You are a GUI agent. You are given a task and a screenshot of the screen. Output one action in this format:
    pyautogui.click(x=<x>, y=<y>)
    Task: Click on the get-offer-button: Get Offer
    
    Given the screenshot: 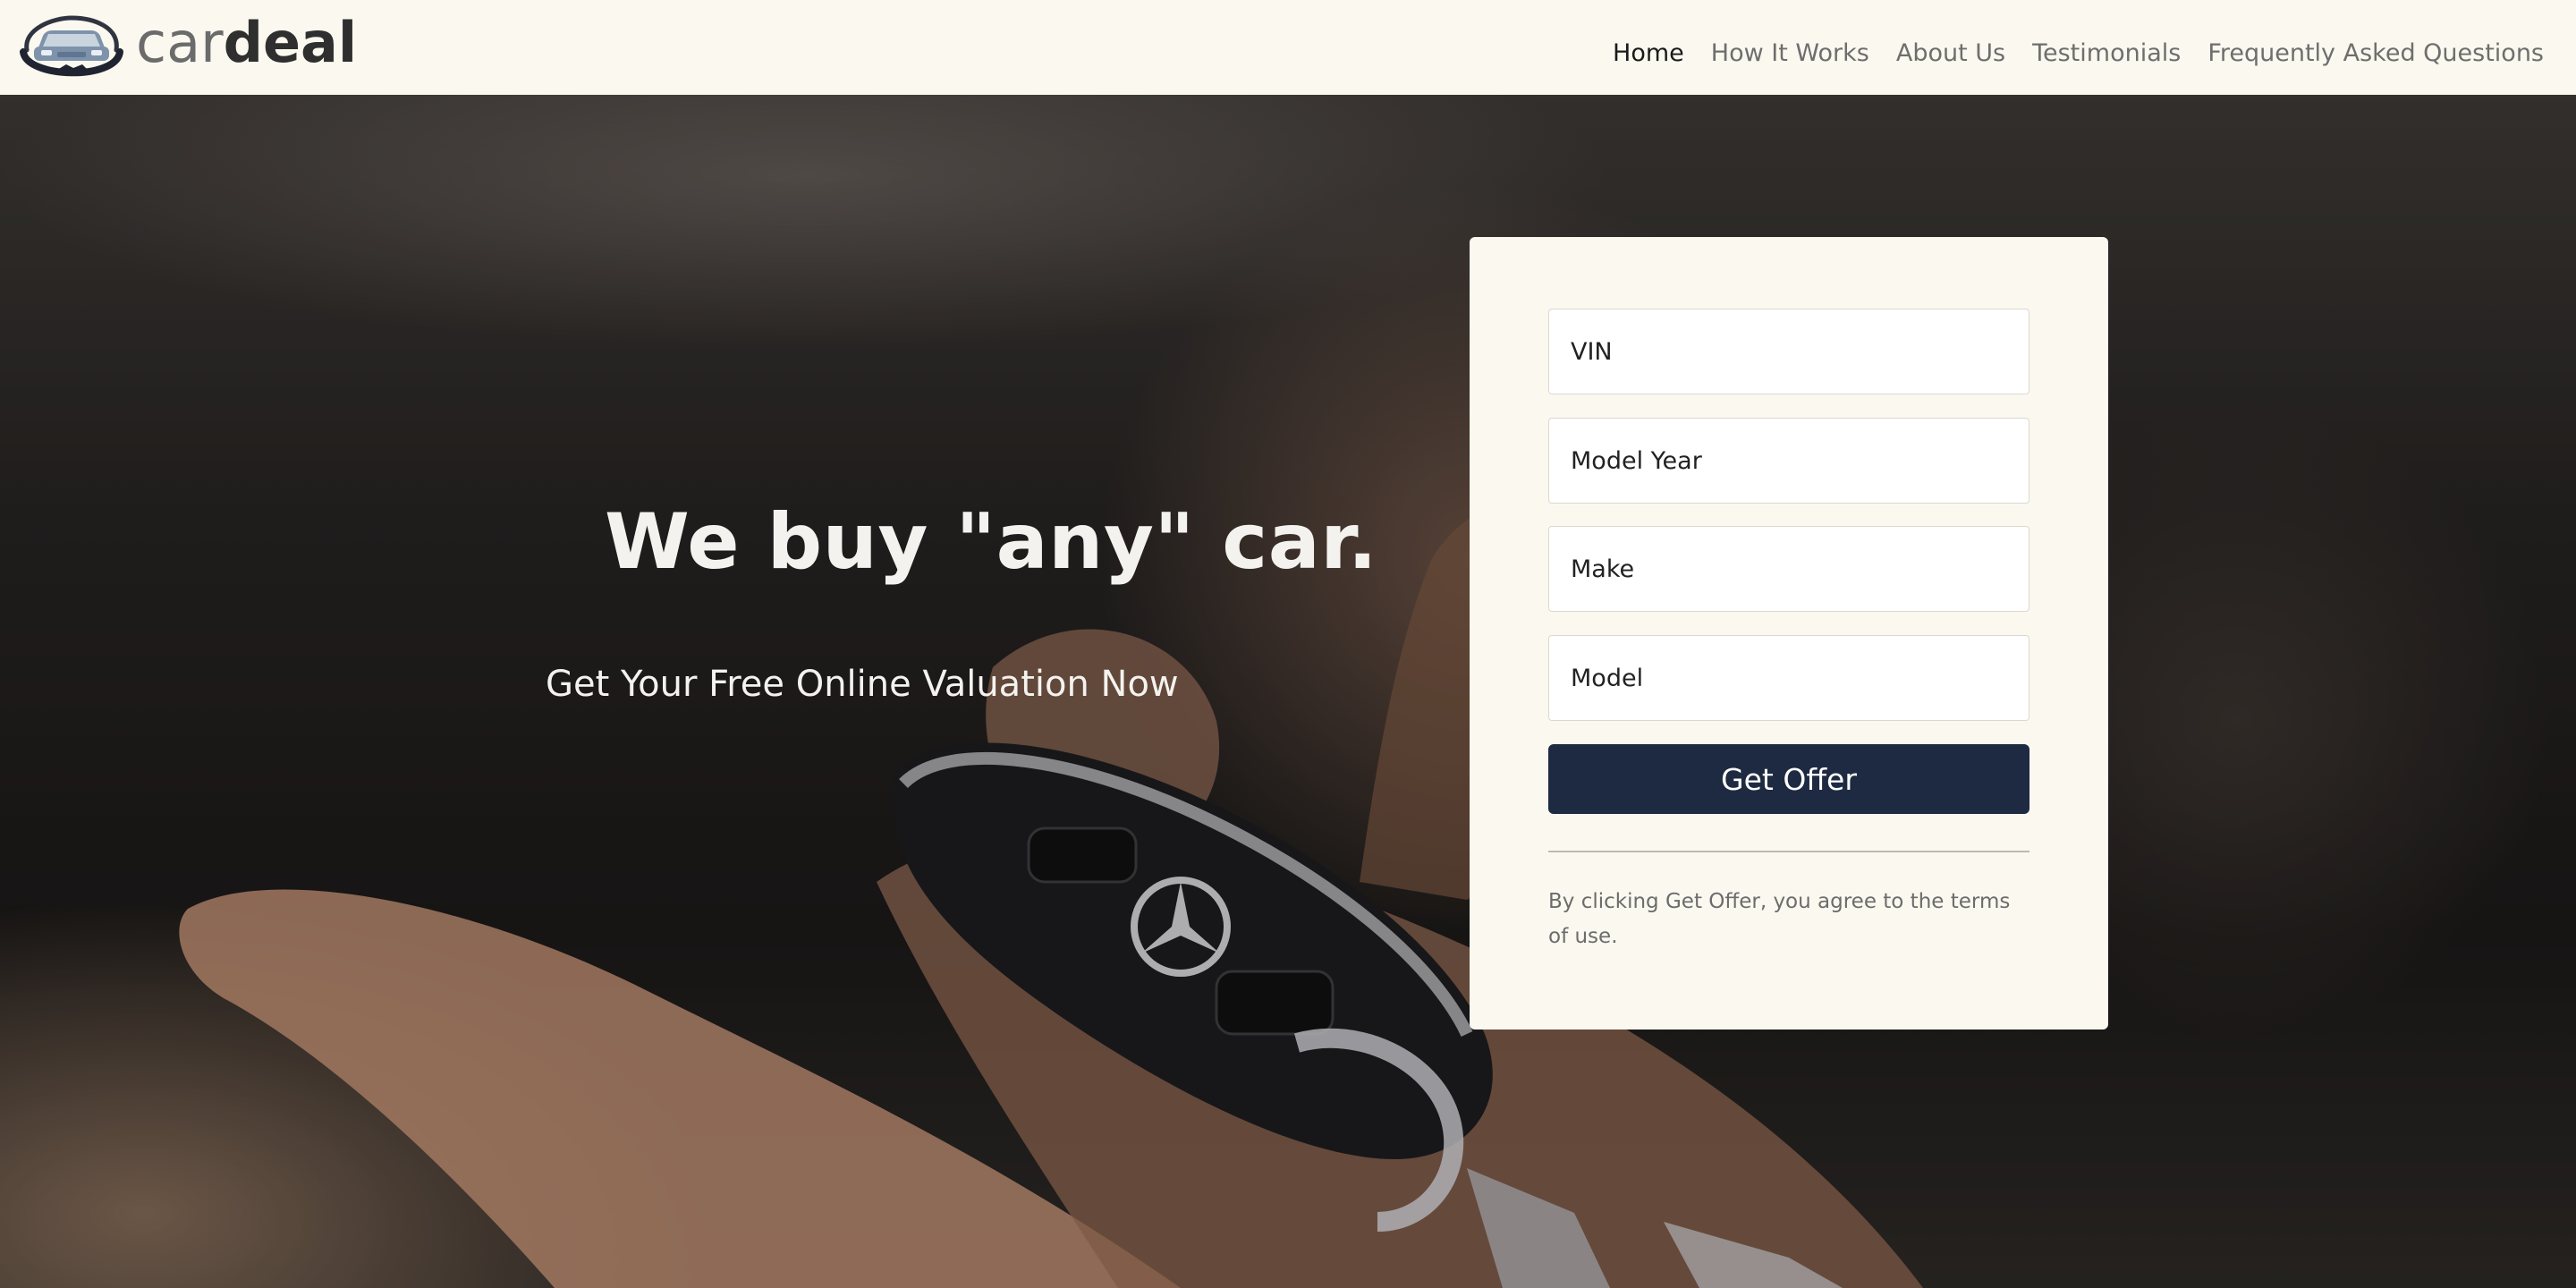 What is the action you would take?
    pyautogui.click(x=1788, y=779)
    